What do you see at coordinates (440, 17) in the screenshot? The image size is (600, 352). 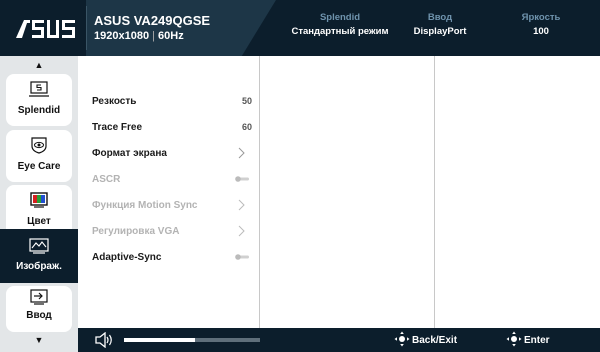 I see `status-label: Ввод` at bounding box center [440, 17].